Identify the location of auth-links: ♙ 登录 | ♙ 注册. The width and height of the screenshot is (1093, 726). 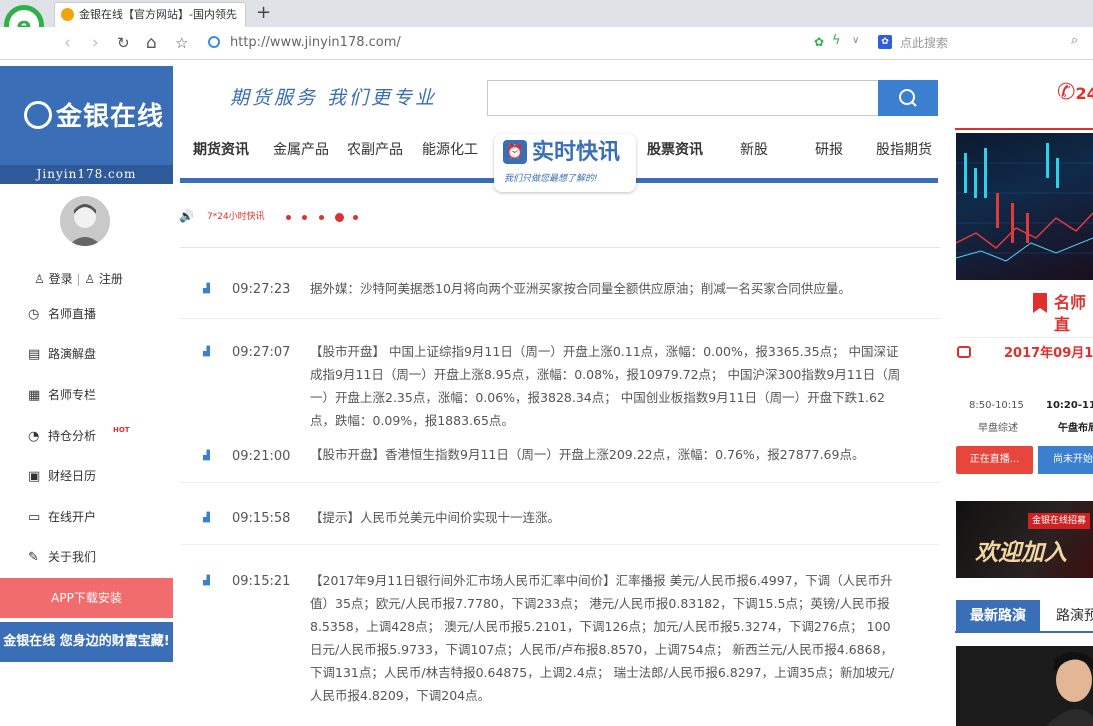
(78, 279).